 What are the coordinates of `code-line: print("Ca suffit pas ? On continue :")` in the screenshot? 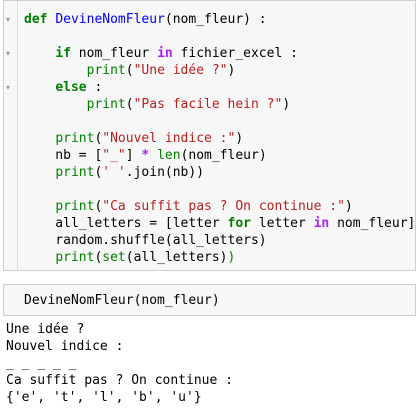 It's located at (219, 206).